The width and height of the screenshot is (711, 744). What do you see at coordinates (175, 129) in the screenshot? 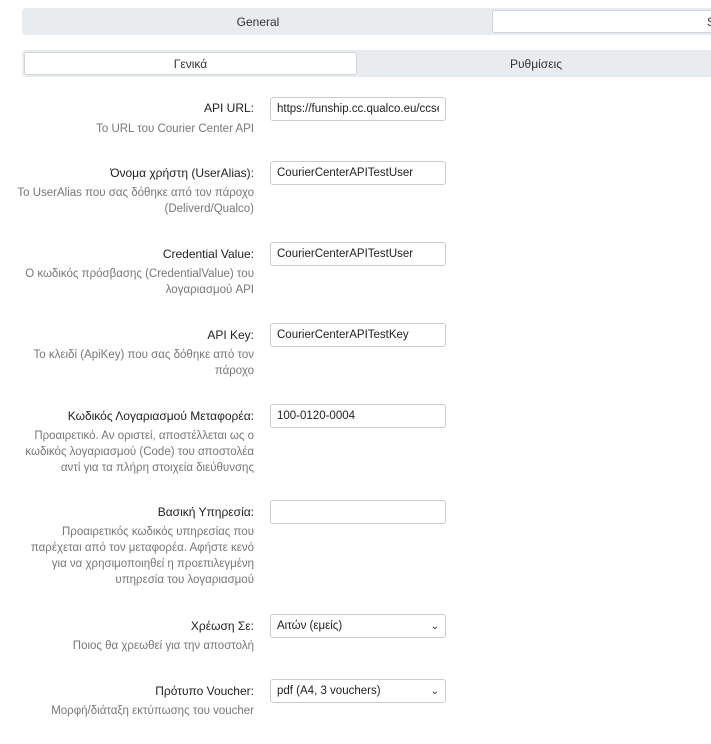
I see `api-url-help: Το URL του Courier Center API` at bounding box center [175, 129].